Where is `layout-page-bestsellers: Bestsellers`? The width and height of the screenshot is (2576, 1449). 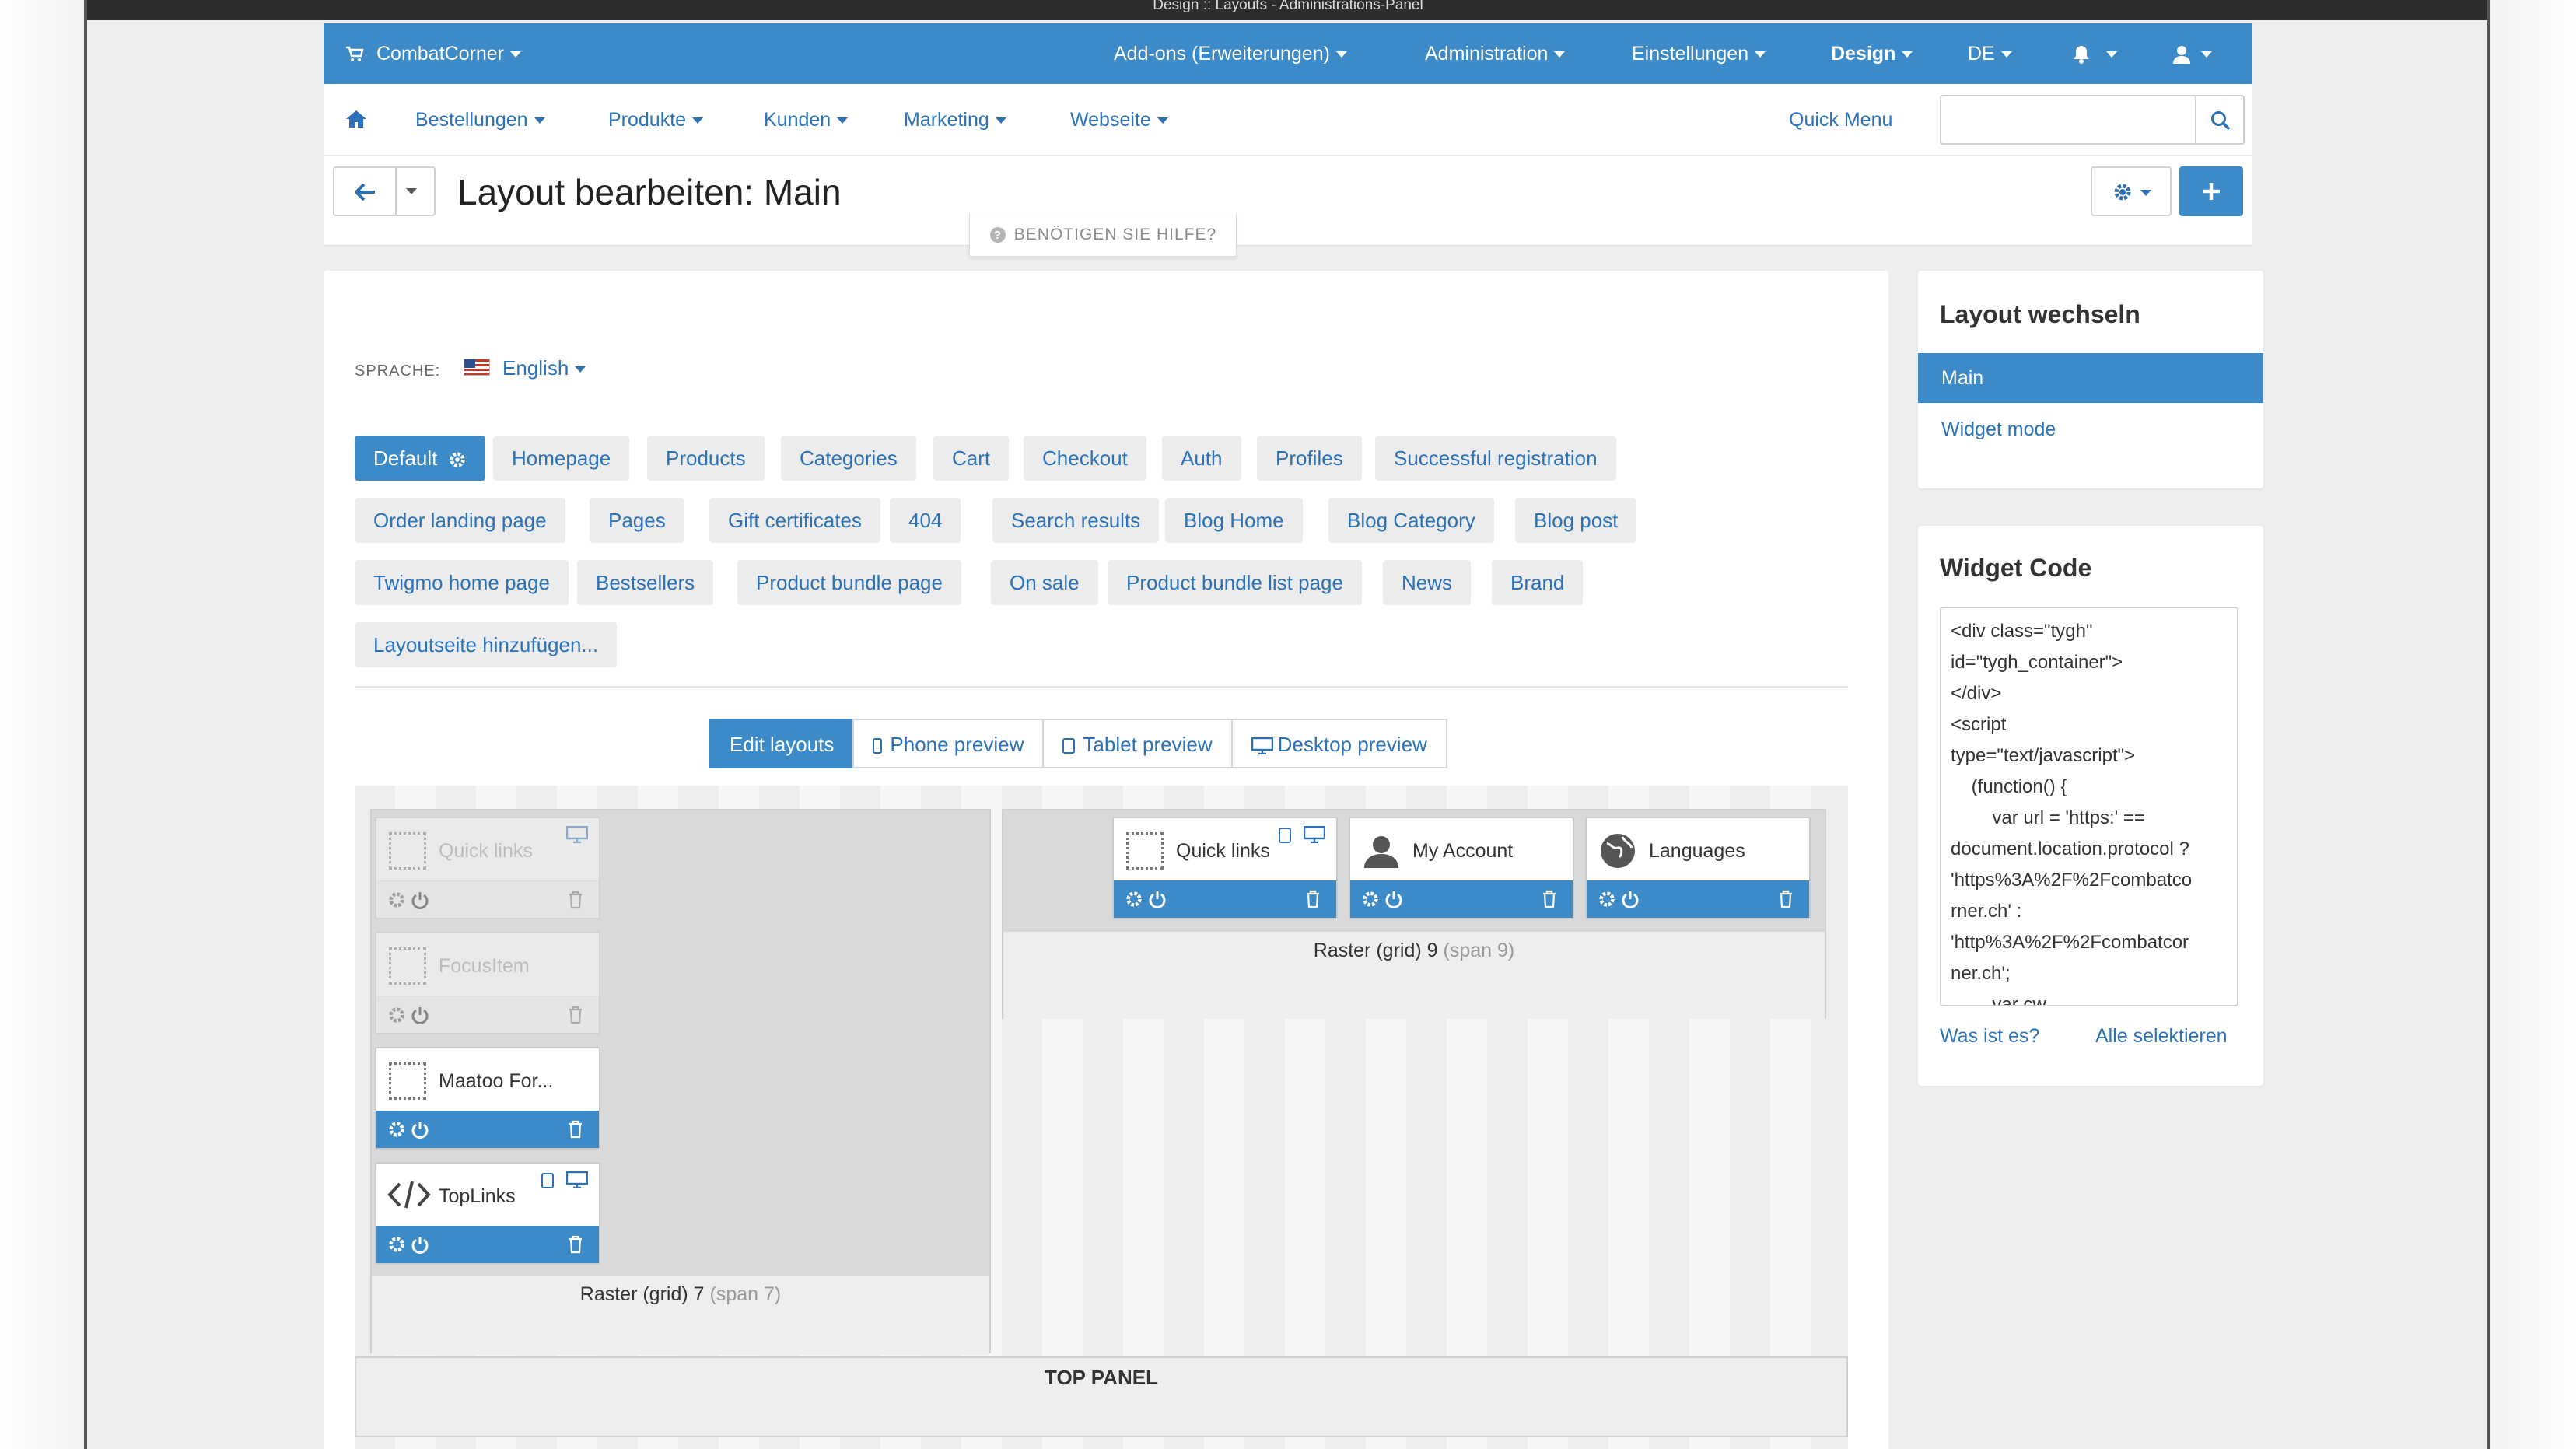
layout-page-bestsellers: Bestsellers is located at coordinates (645, 582).